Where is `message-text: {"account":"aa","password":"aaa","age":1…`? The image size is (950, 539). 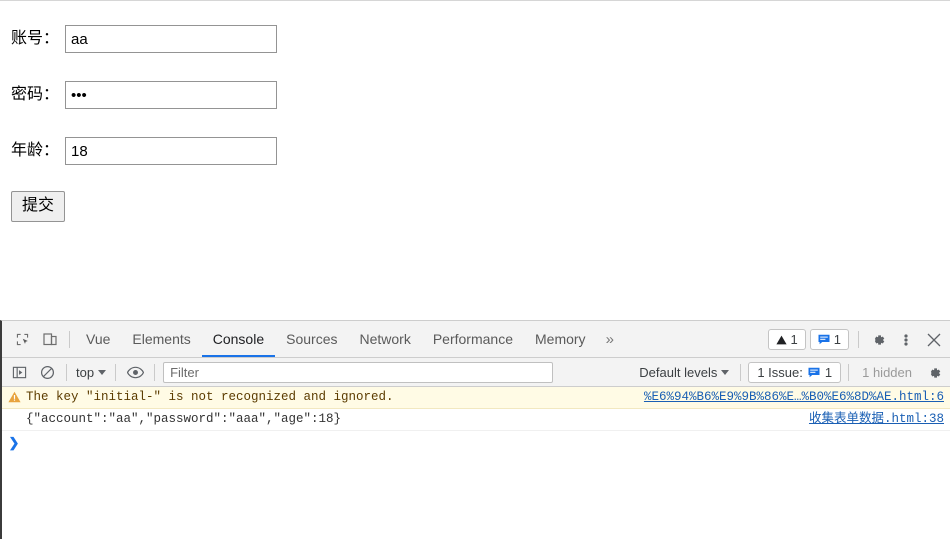 message-text: {"account":"aa","password":"aaa","age":1… is located at coordinates (184, 419).